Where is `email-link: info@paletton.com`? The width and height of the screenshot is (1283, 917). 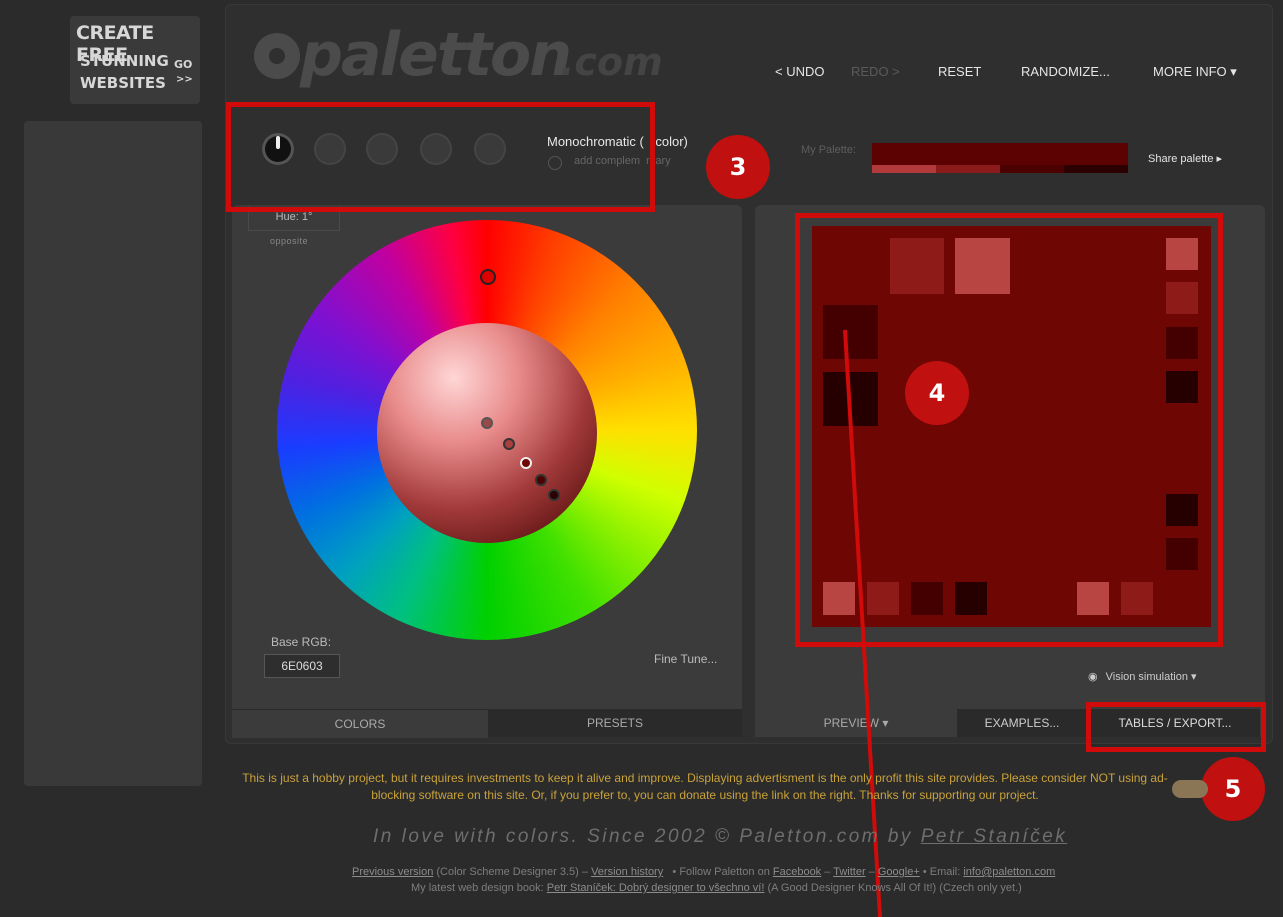
email-link: info@paletton.com is located at coordinates (1009, 872).